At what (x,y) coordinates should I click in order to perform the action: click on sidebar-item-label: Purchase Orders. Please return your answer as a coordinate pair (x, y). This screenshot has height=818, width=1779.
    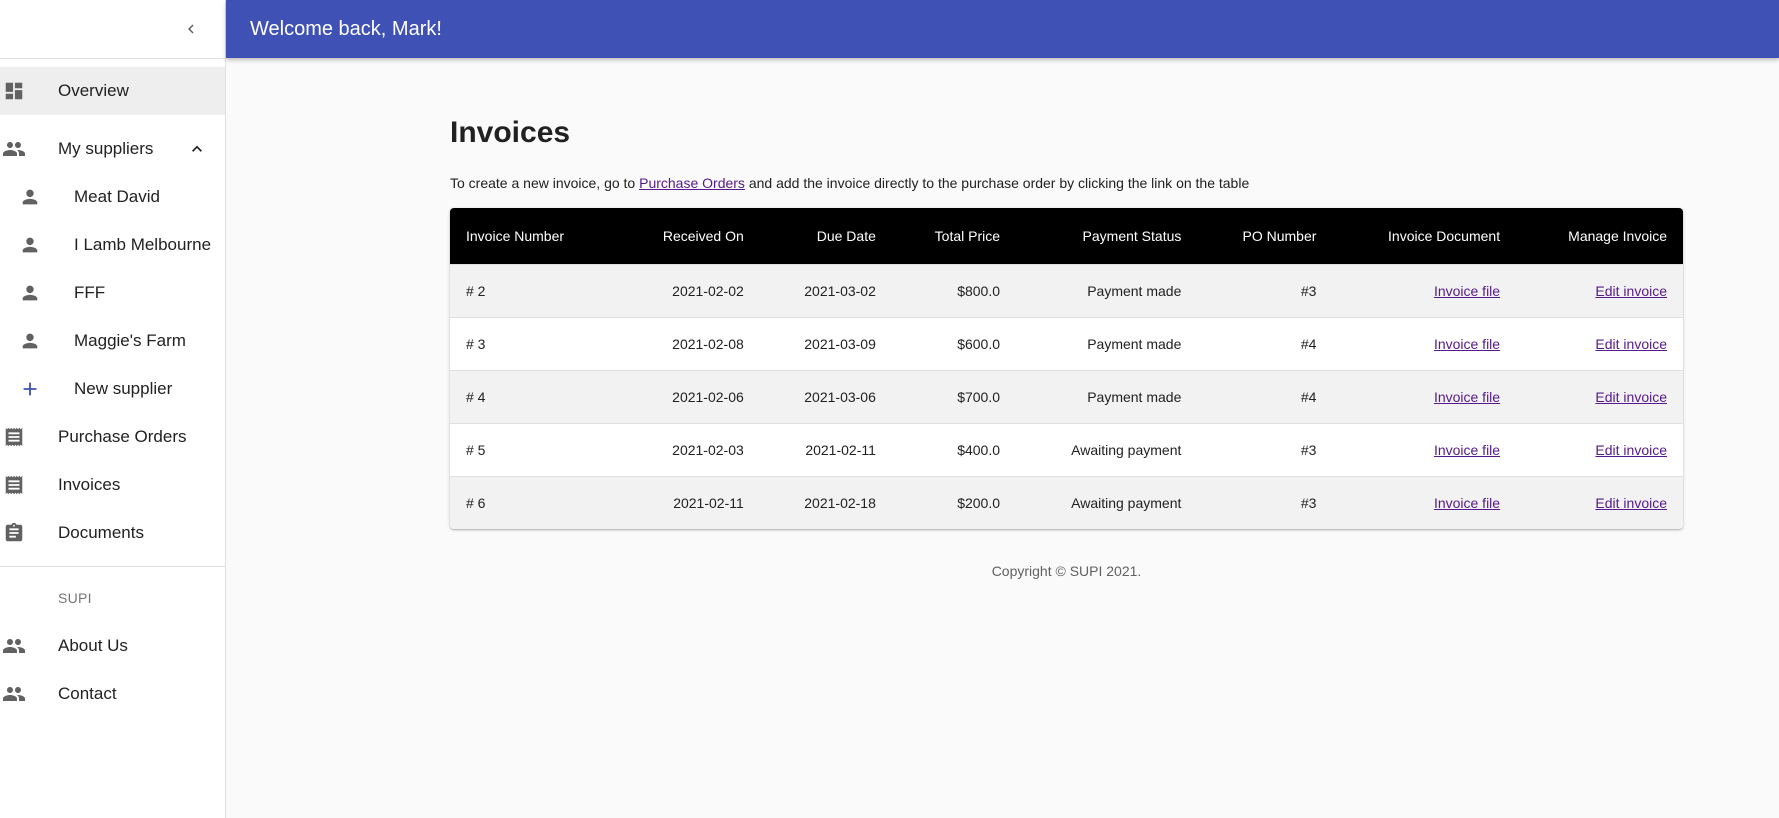
    Looking at the image, I should click on (122, 436).